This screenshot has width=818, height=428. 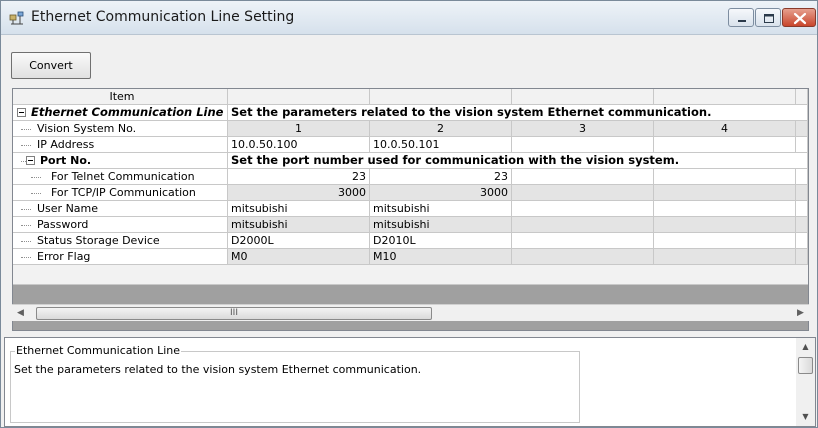 What do you see at coordinates (299, 145) in the screenshot?
I see `ip-address-field: 10.0.50.100` at bounding box center [299, 145].